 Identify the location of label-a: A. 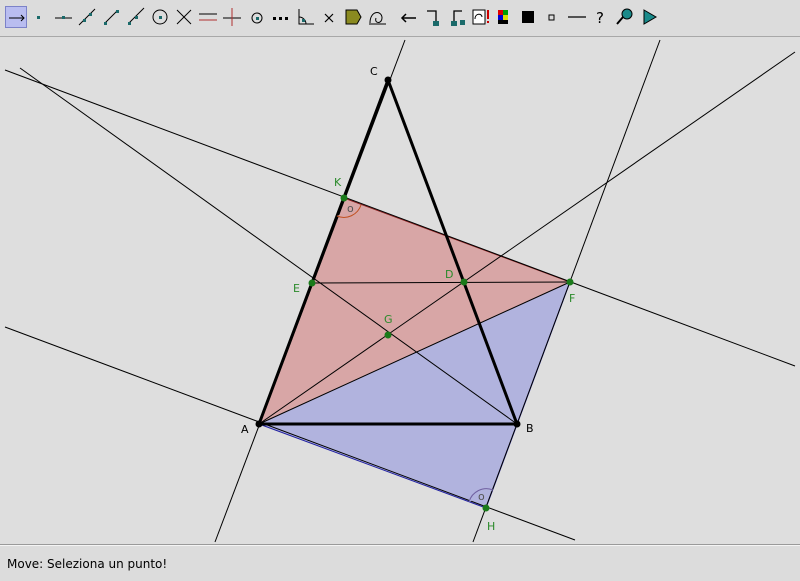
(245, 429).